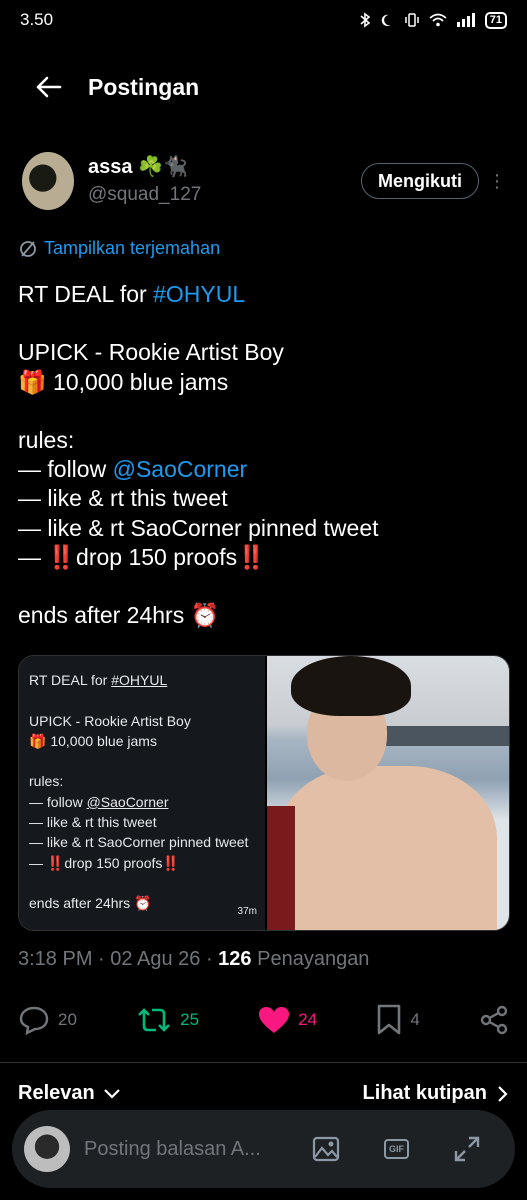 The height and width of the screenshot is (1200, 527). What do you see at coordinates (198, 527) in the screenshot?
I see `tweet-rule-3: — like & rt SaoCorner pinned tweet` at bounding box center [198, 527].